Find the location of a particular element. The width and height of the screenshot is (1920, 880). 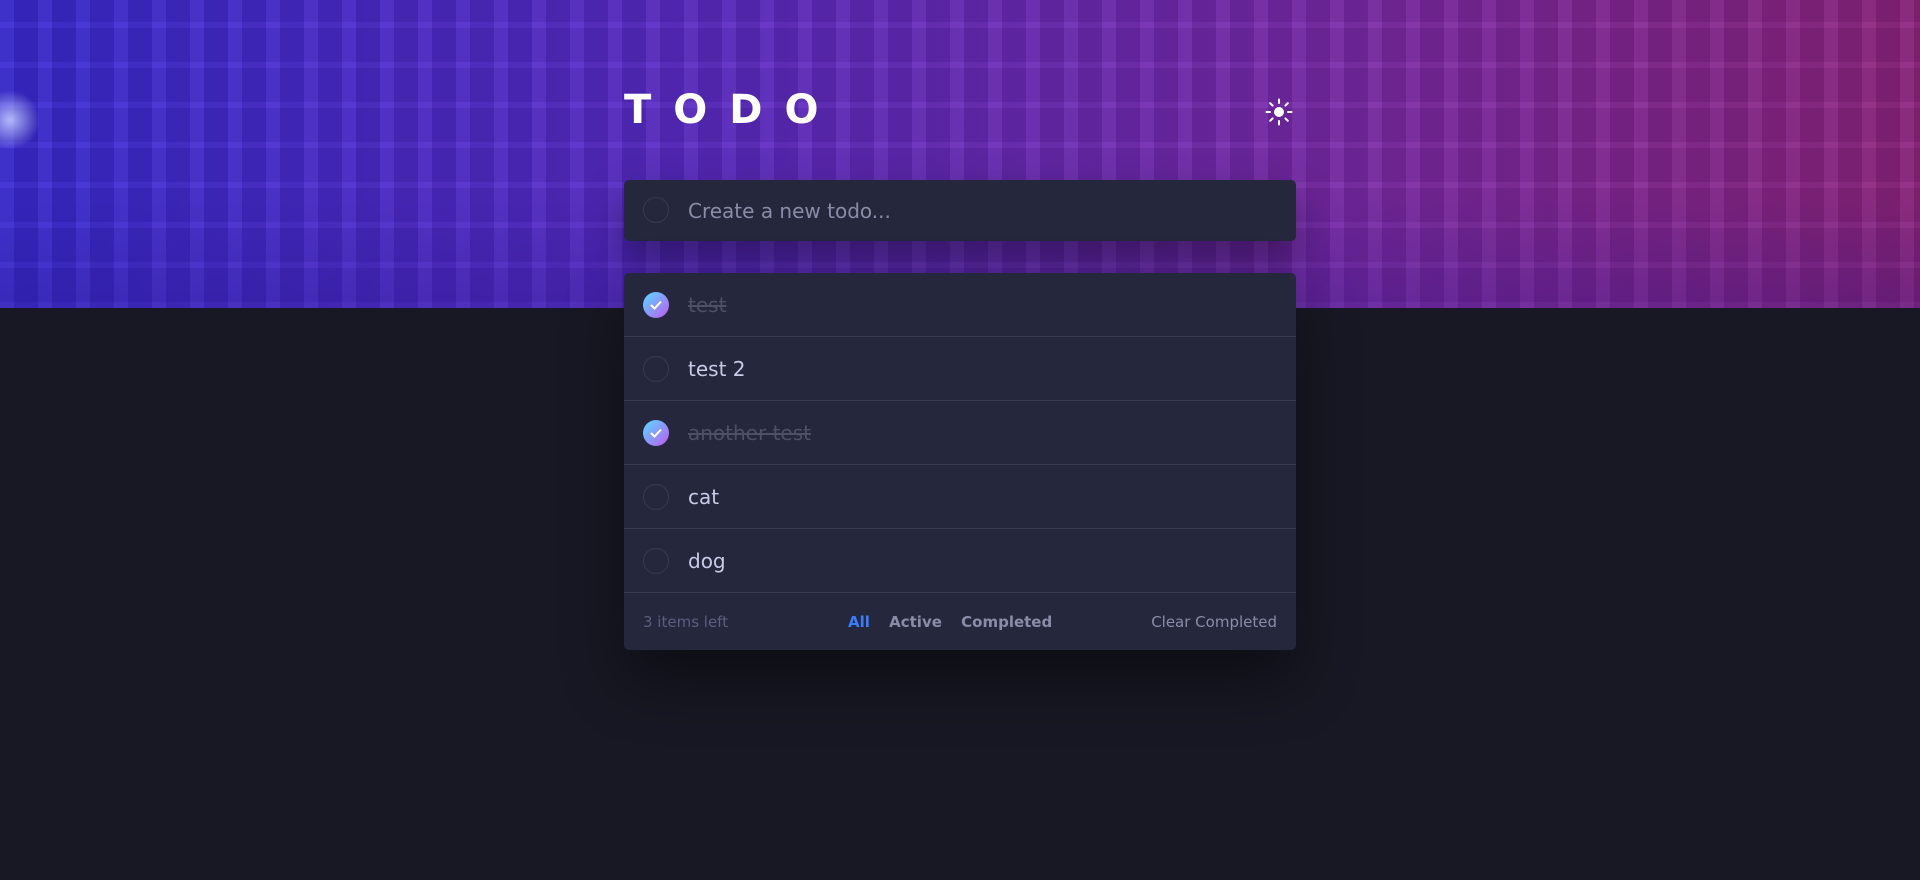

theme-toggle-button is located at coordinates (1279, 112).